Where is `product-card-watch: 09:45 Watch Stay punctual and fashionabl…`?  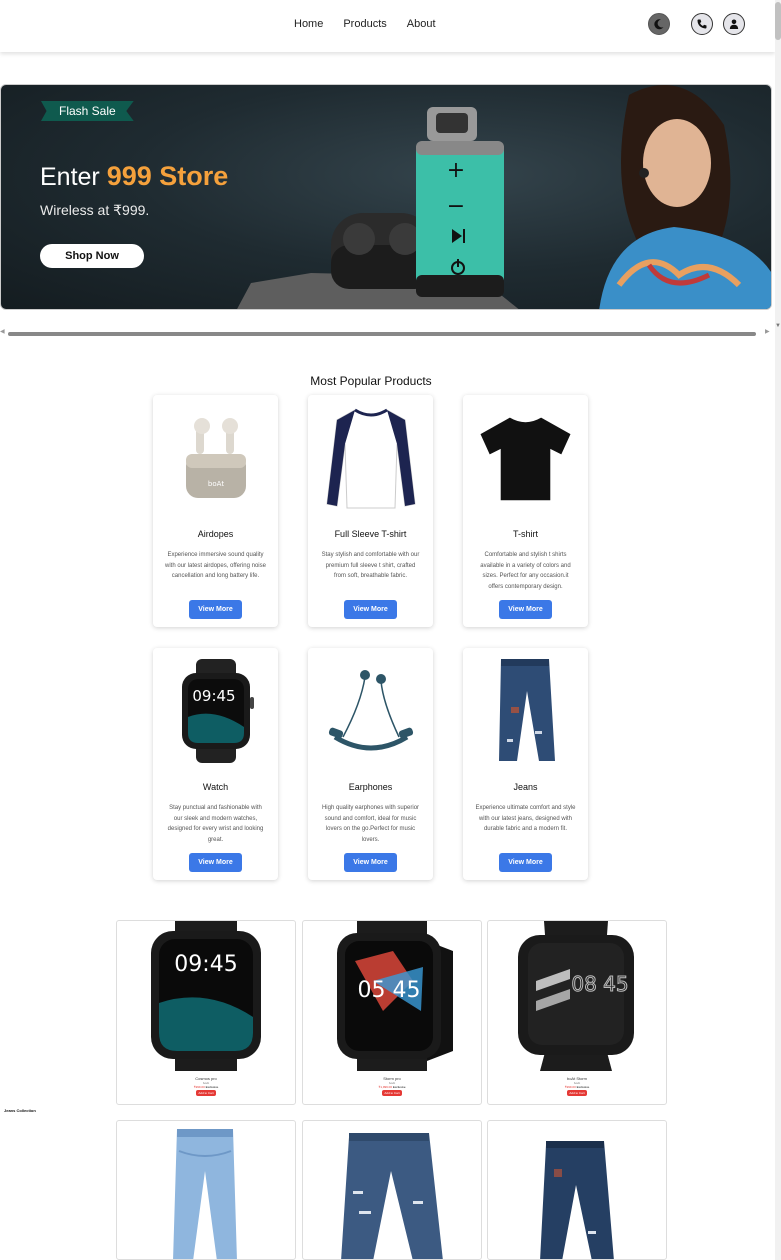 product-card-watch: 09:45 Watch Stay punctual and fashionabl… is located at coordinates (215, 764).